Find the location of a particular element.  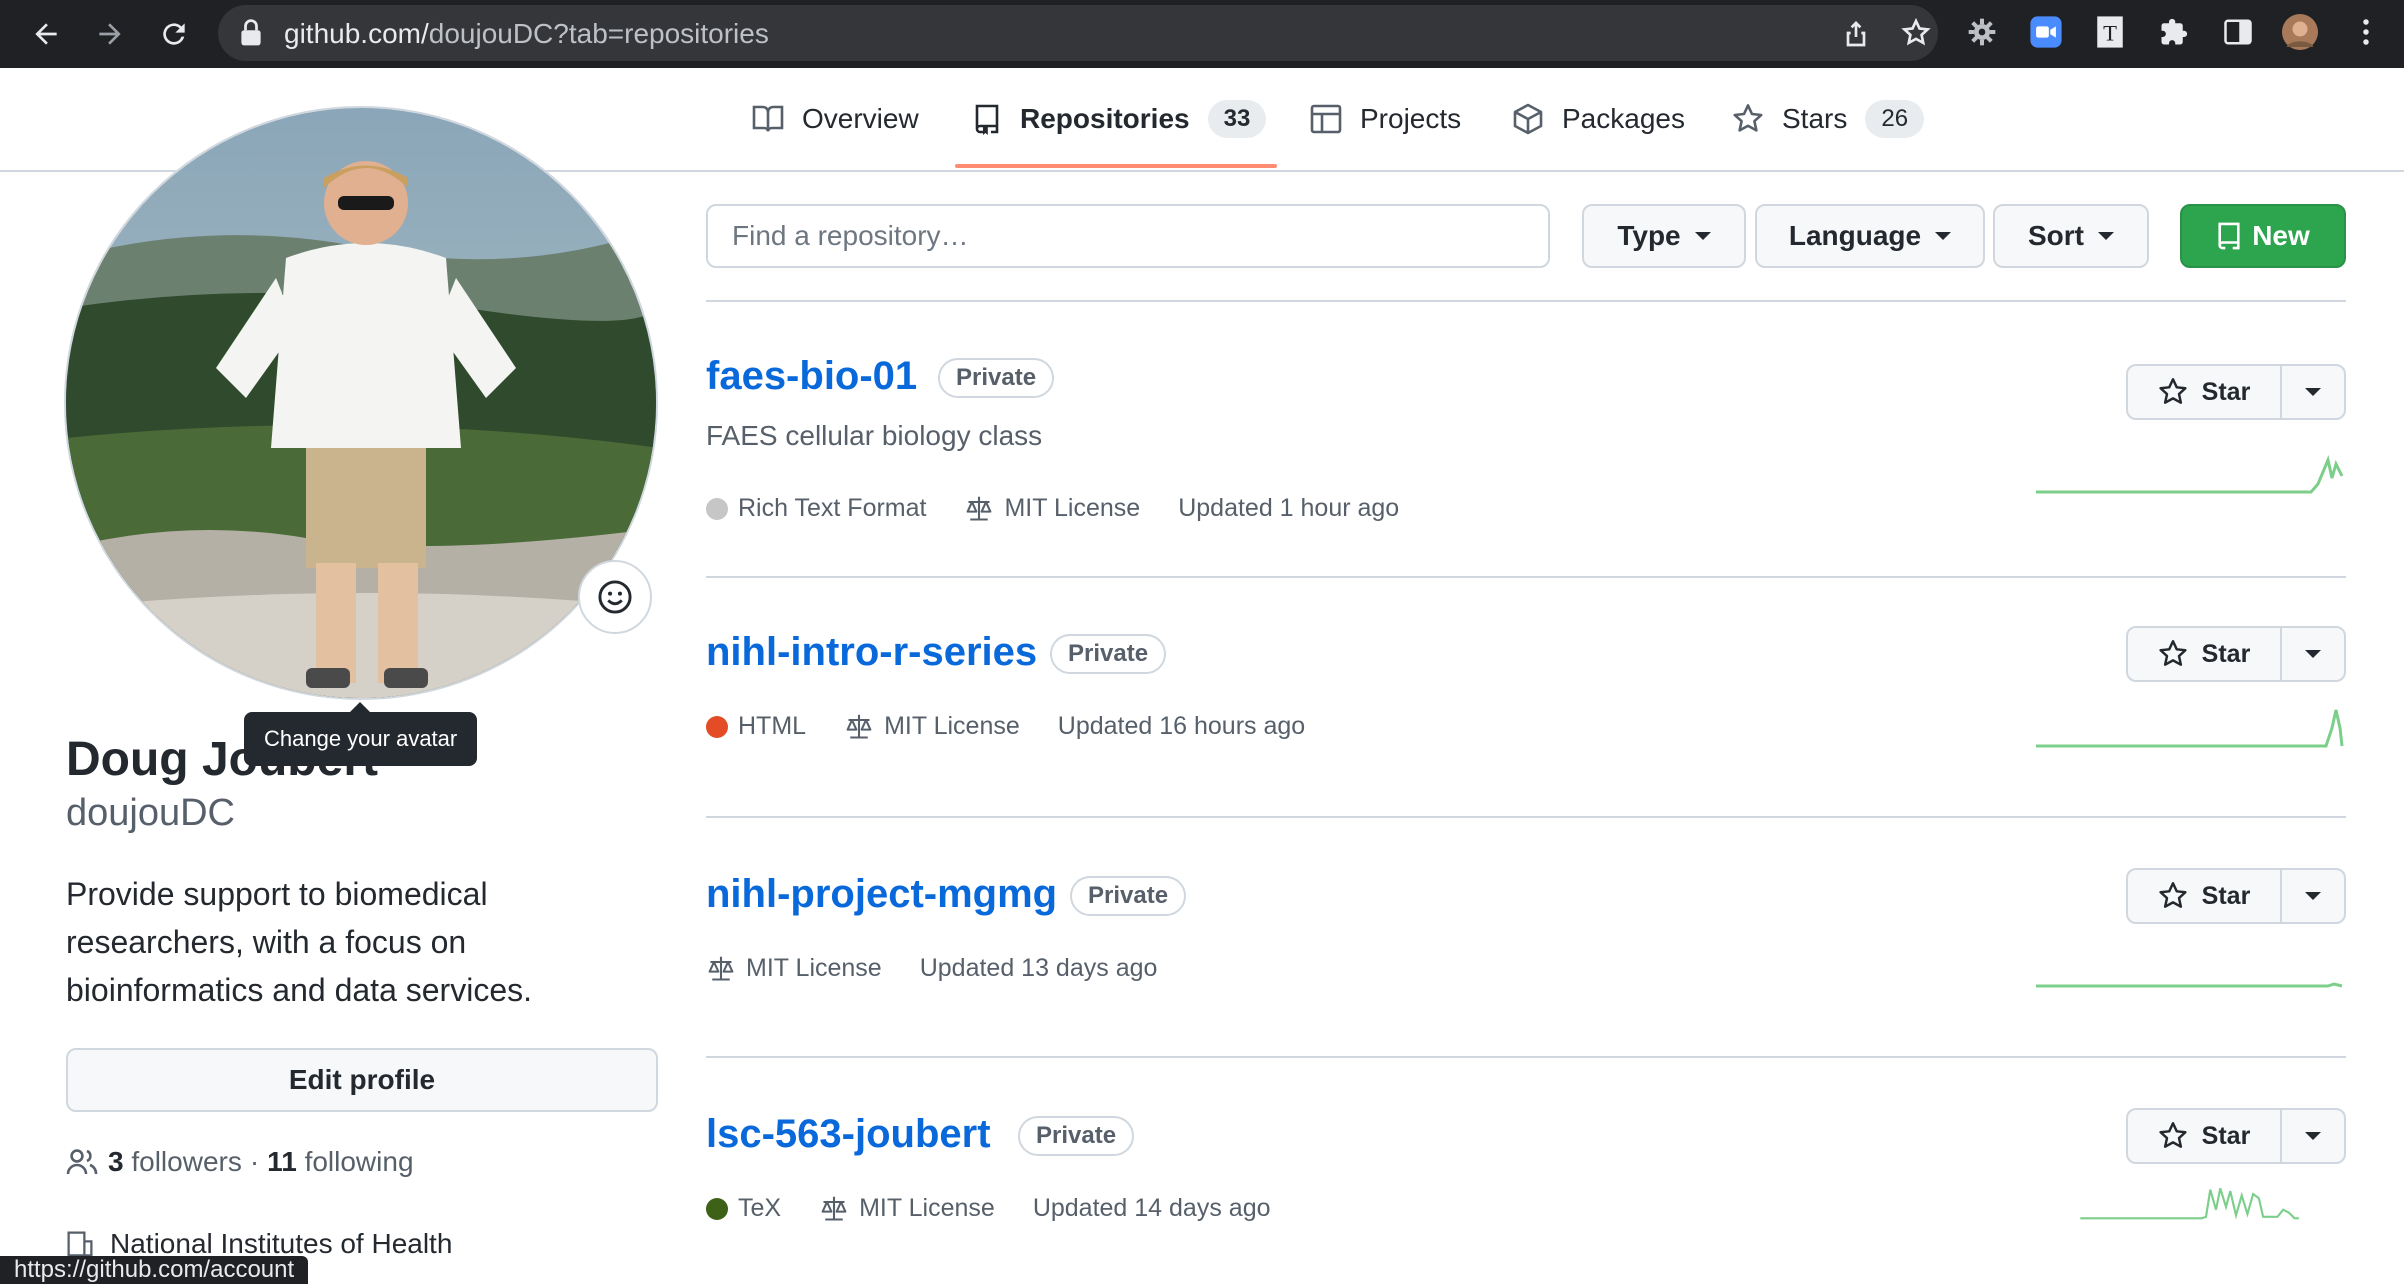

tab-packages: Packages is located at coordinates (1598, 119).